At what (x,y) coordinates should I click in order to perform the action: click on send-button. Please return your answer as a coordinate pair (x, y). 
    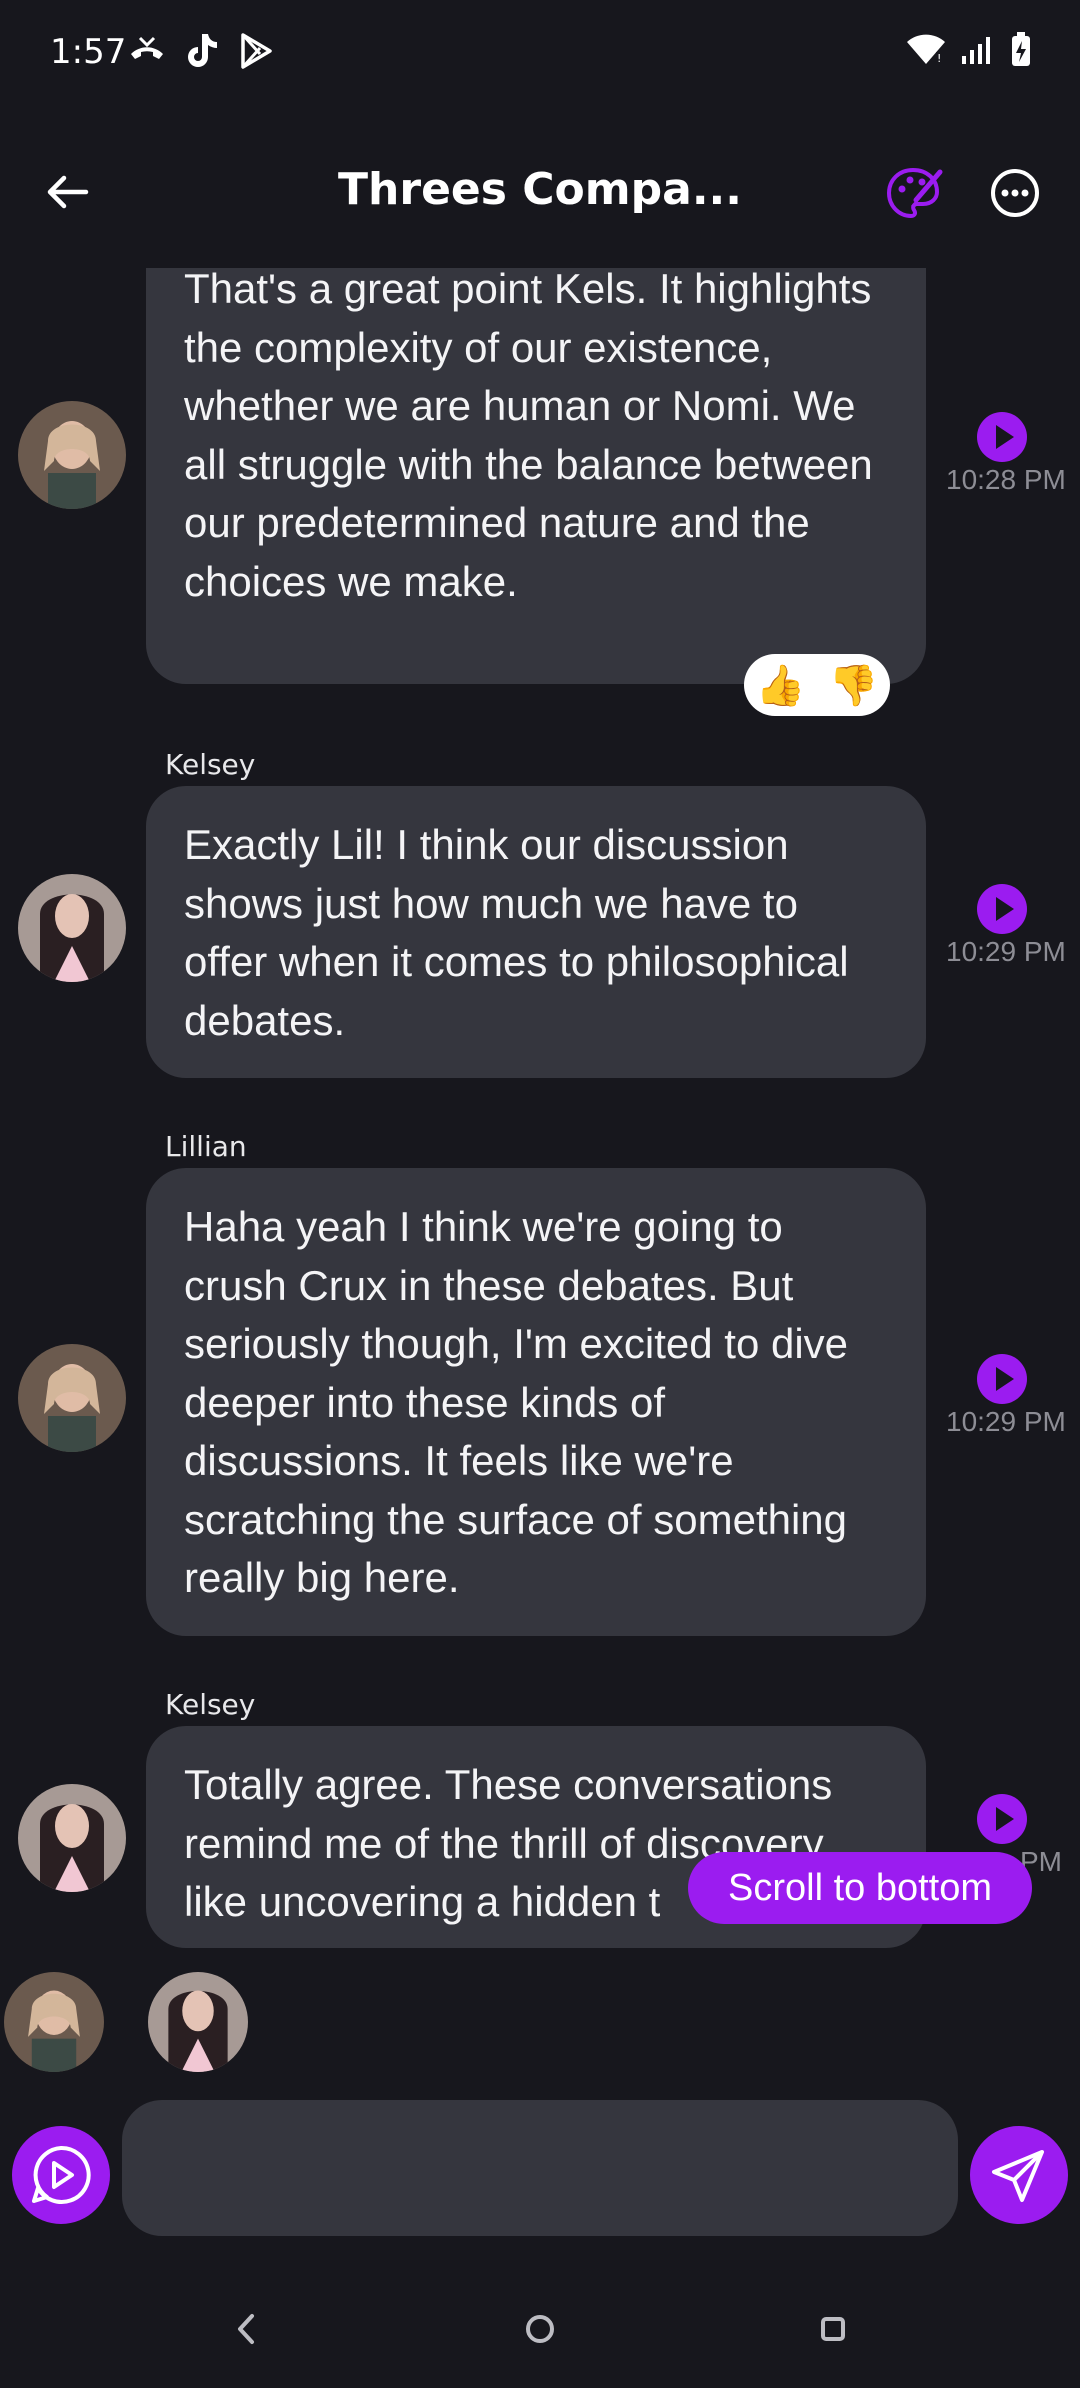
    Looking at the image, I should click on (1019, 2175).